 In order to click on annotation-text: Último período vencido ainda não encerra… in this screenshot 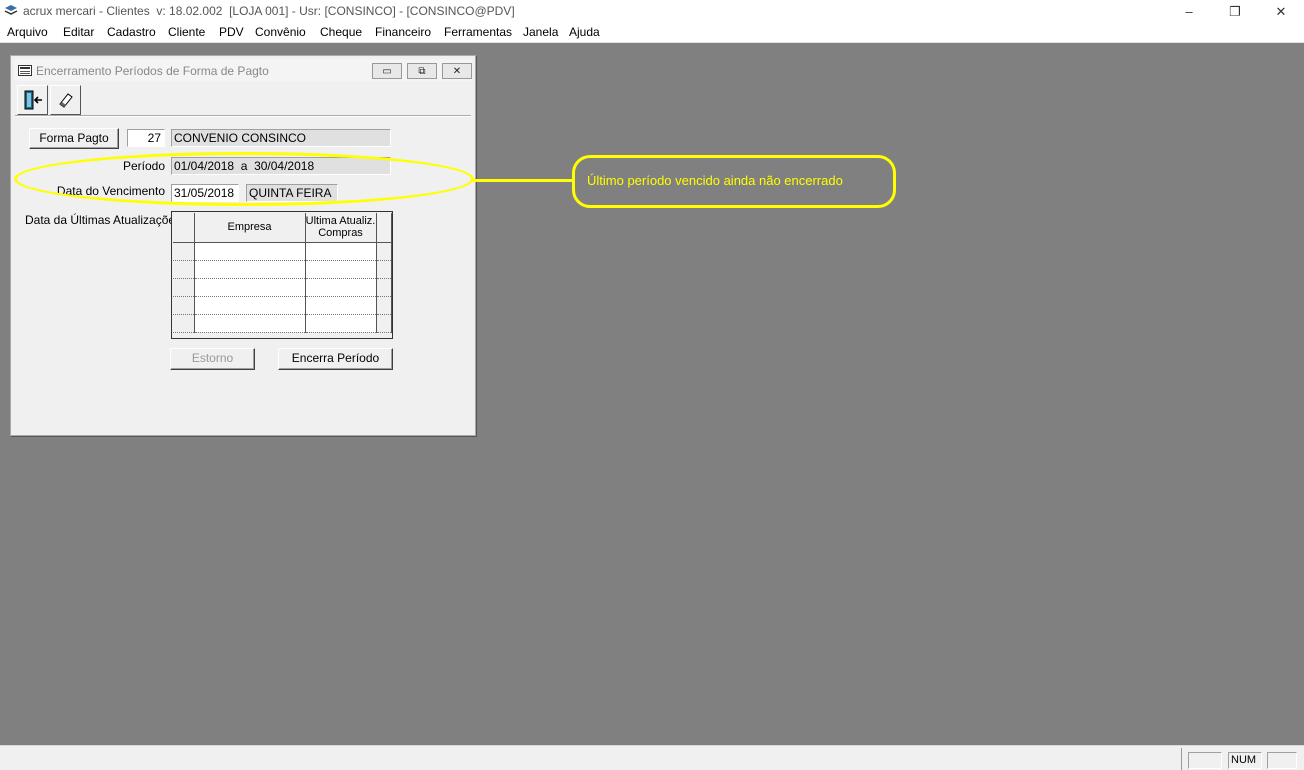, I will do `click(715, 180)`.